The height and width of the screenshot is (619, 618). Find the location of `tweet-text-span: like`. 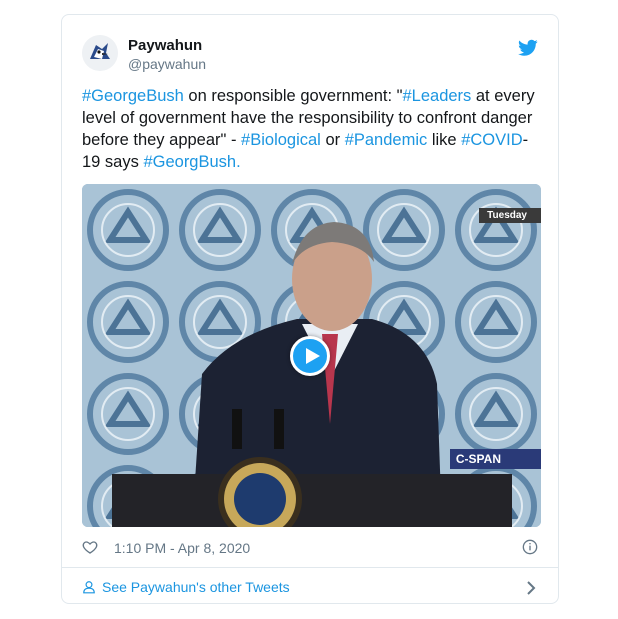

tweet-text-span: like is located at coordinates (444, 140).